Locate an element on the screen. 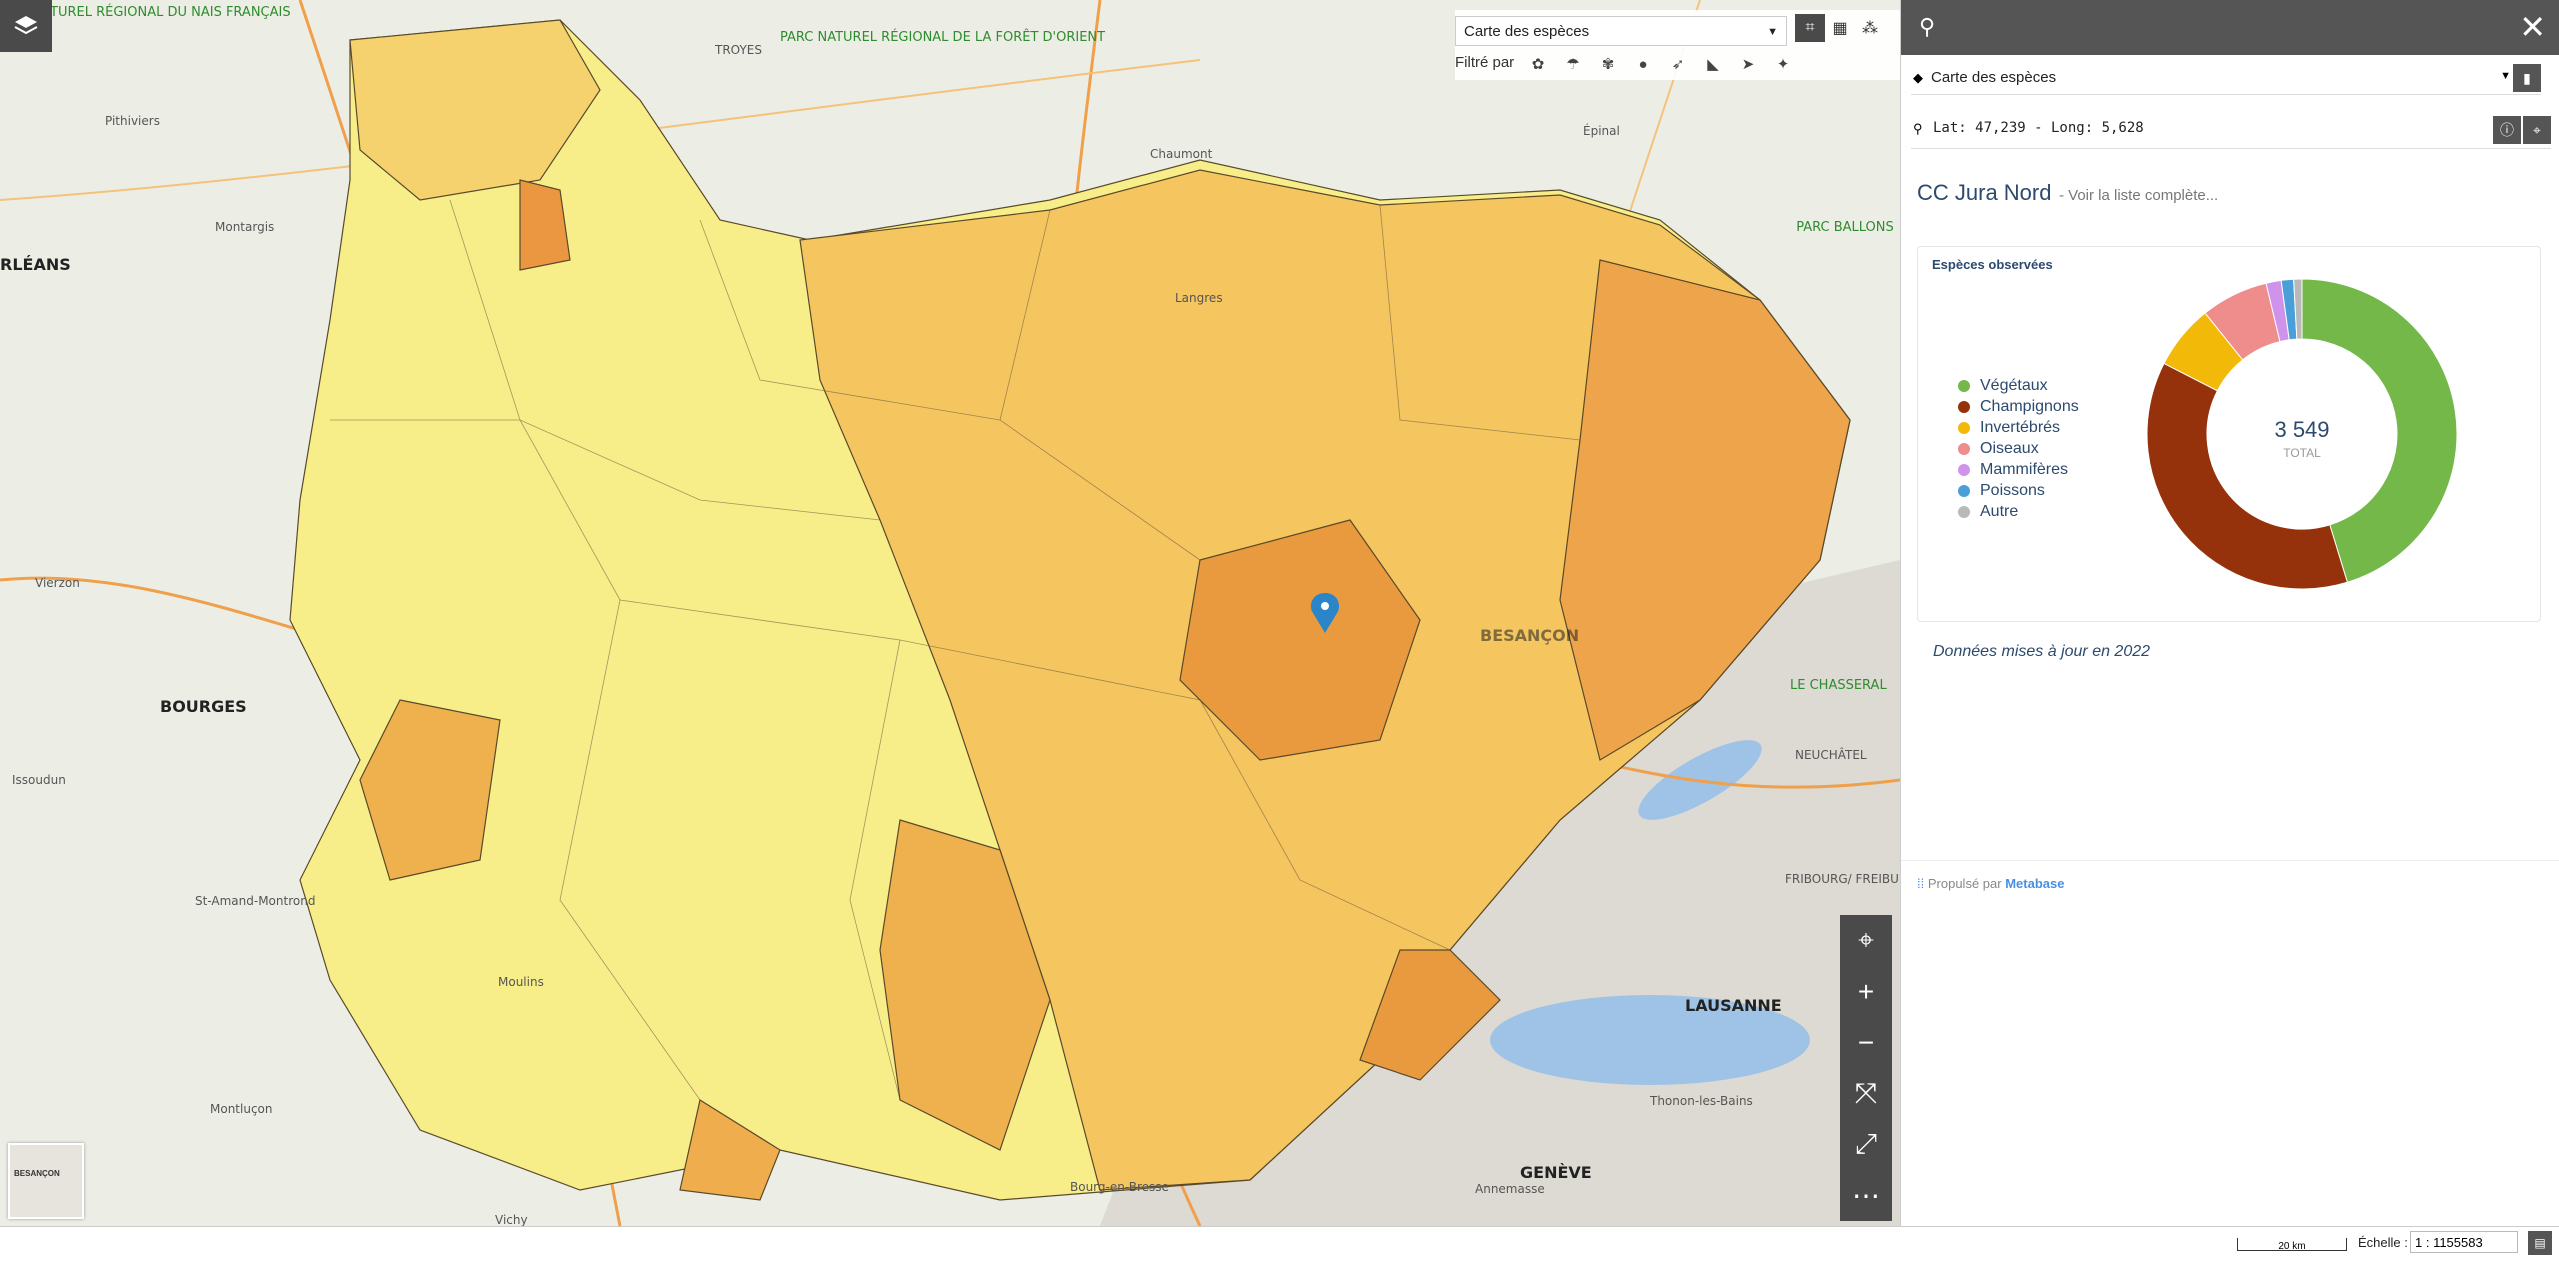 This screenshot has width=2559, height=1261. label-pithiviers: Pithiviers is located at coordinates (132, 121).